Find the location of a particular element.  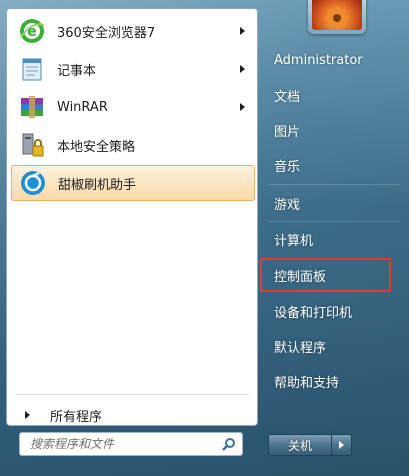

shutdown-button: 关机 is located at coordinates (300, 445).